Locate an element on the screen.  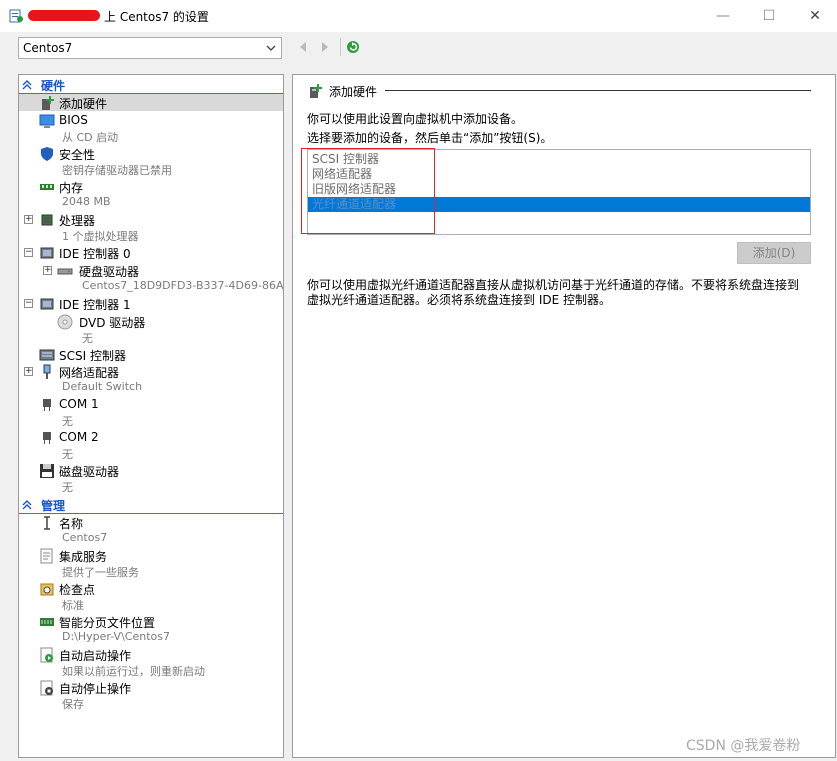
tree-item-hw-10: + 网络适配器 Default Switch is located at coordinates (151, 379).